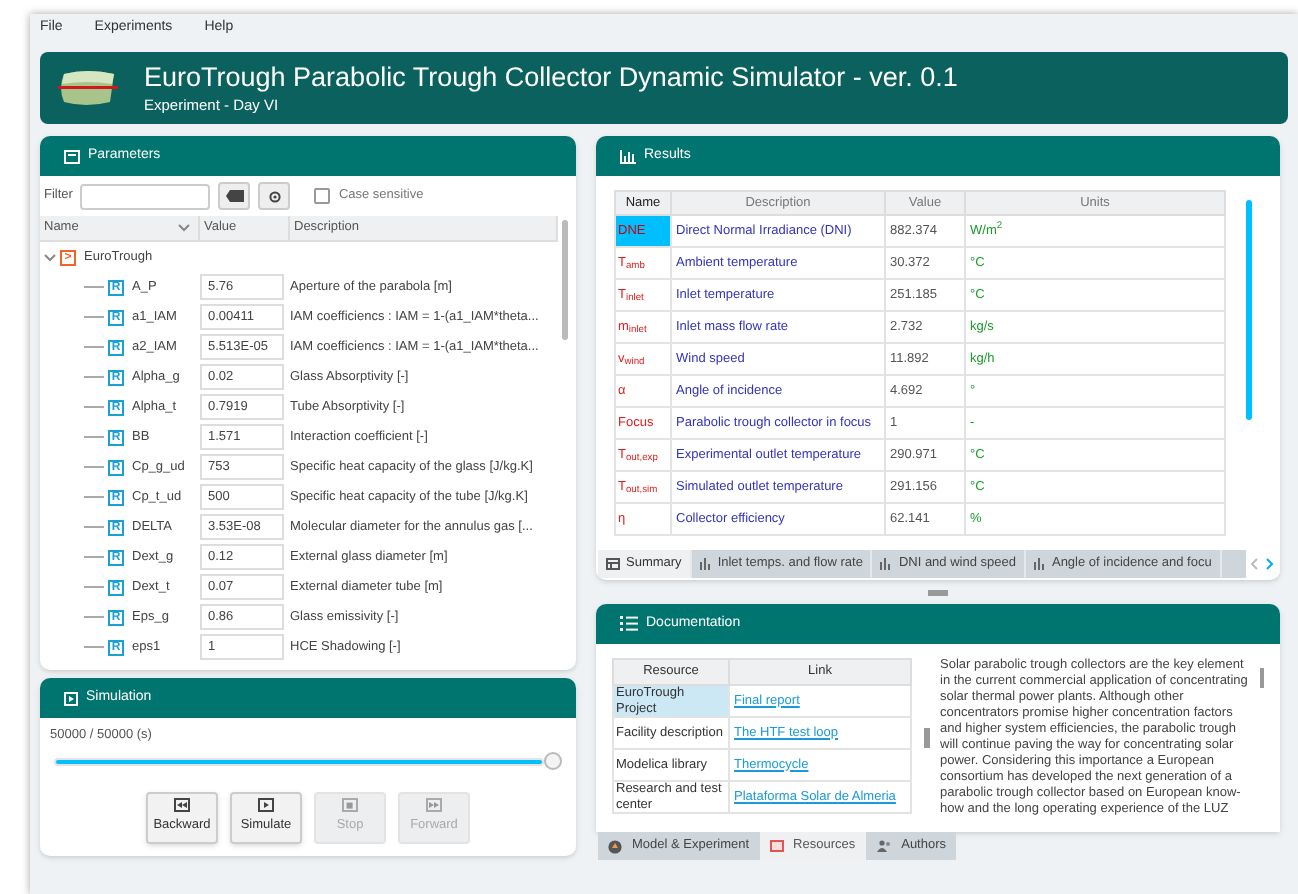  What do you see at coordinates (629, 624) in the screenshot?
I see `list-icon` at bounding box center [629, 624].